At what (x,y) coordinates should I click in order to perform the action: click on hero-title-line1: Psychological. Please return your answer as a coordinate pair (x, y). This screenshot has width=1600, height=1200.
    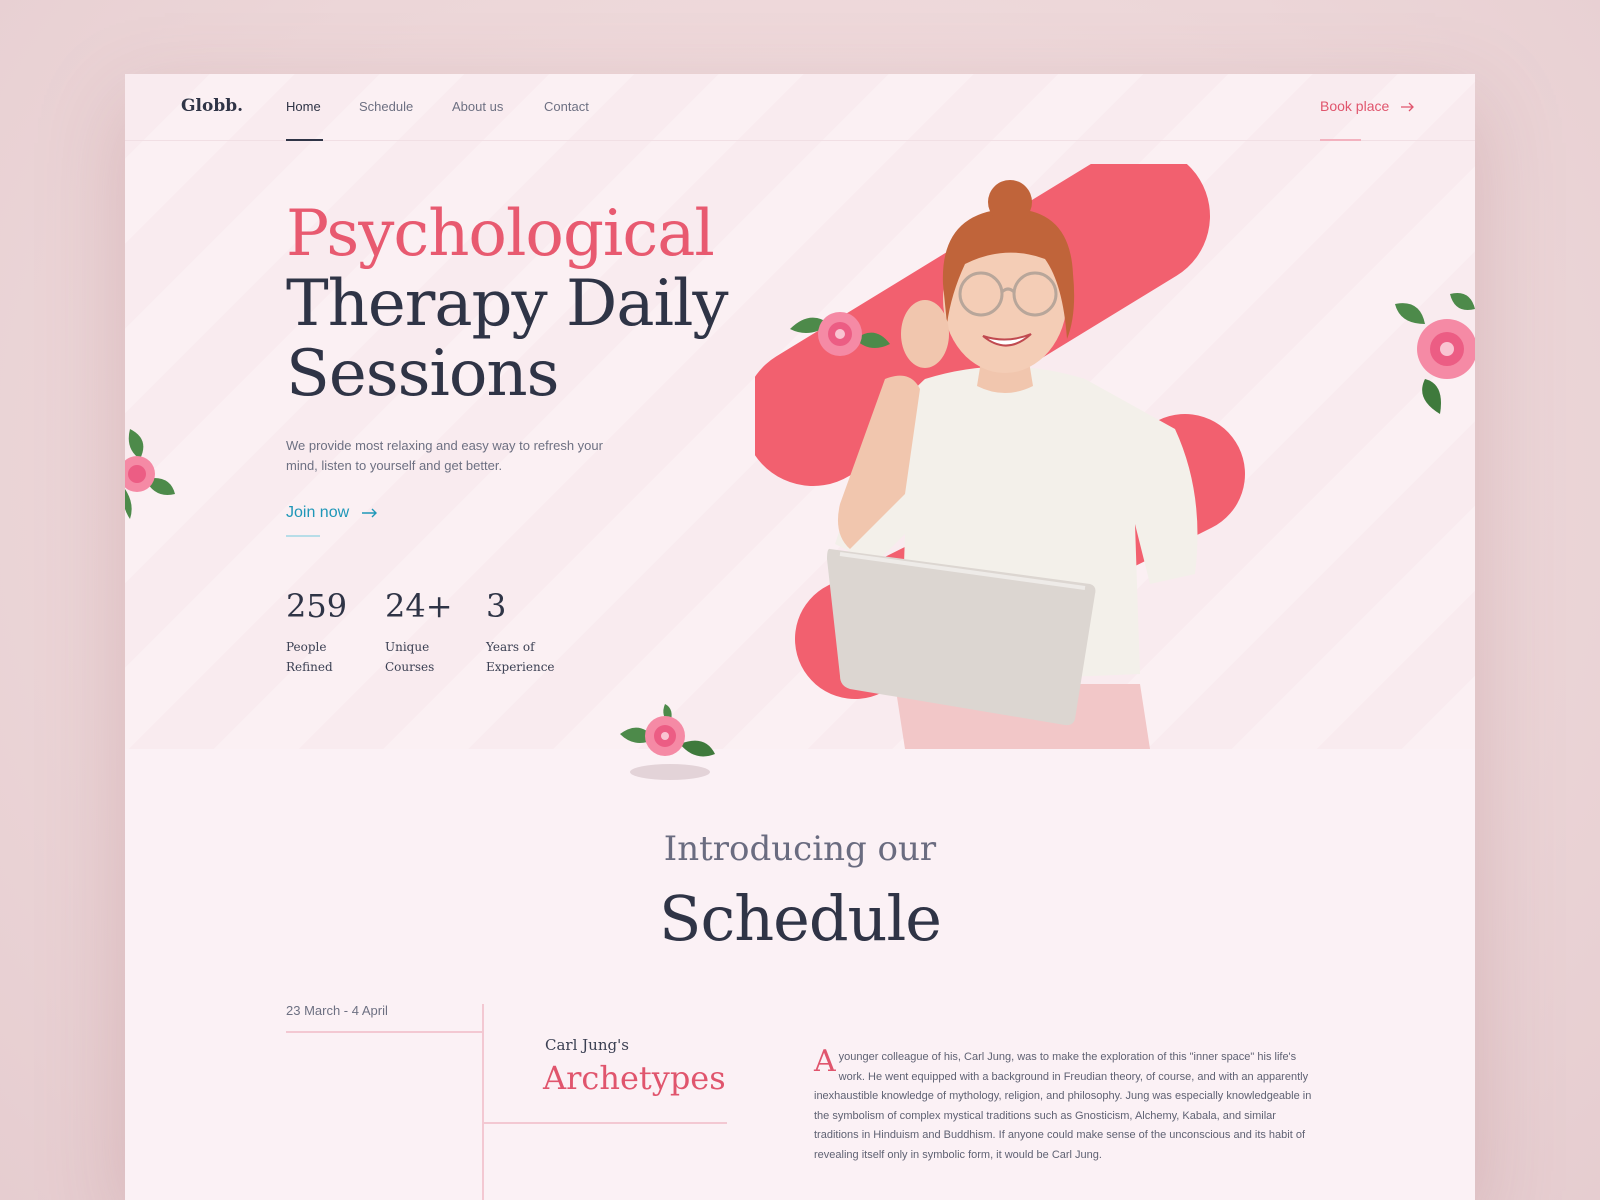
    Looking at the image, I should click on (500, 234).